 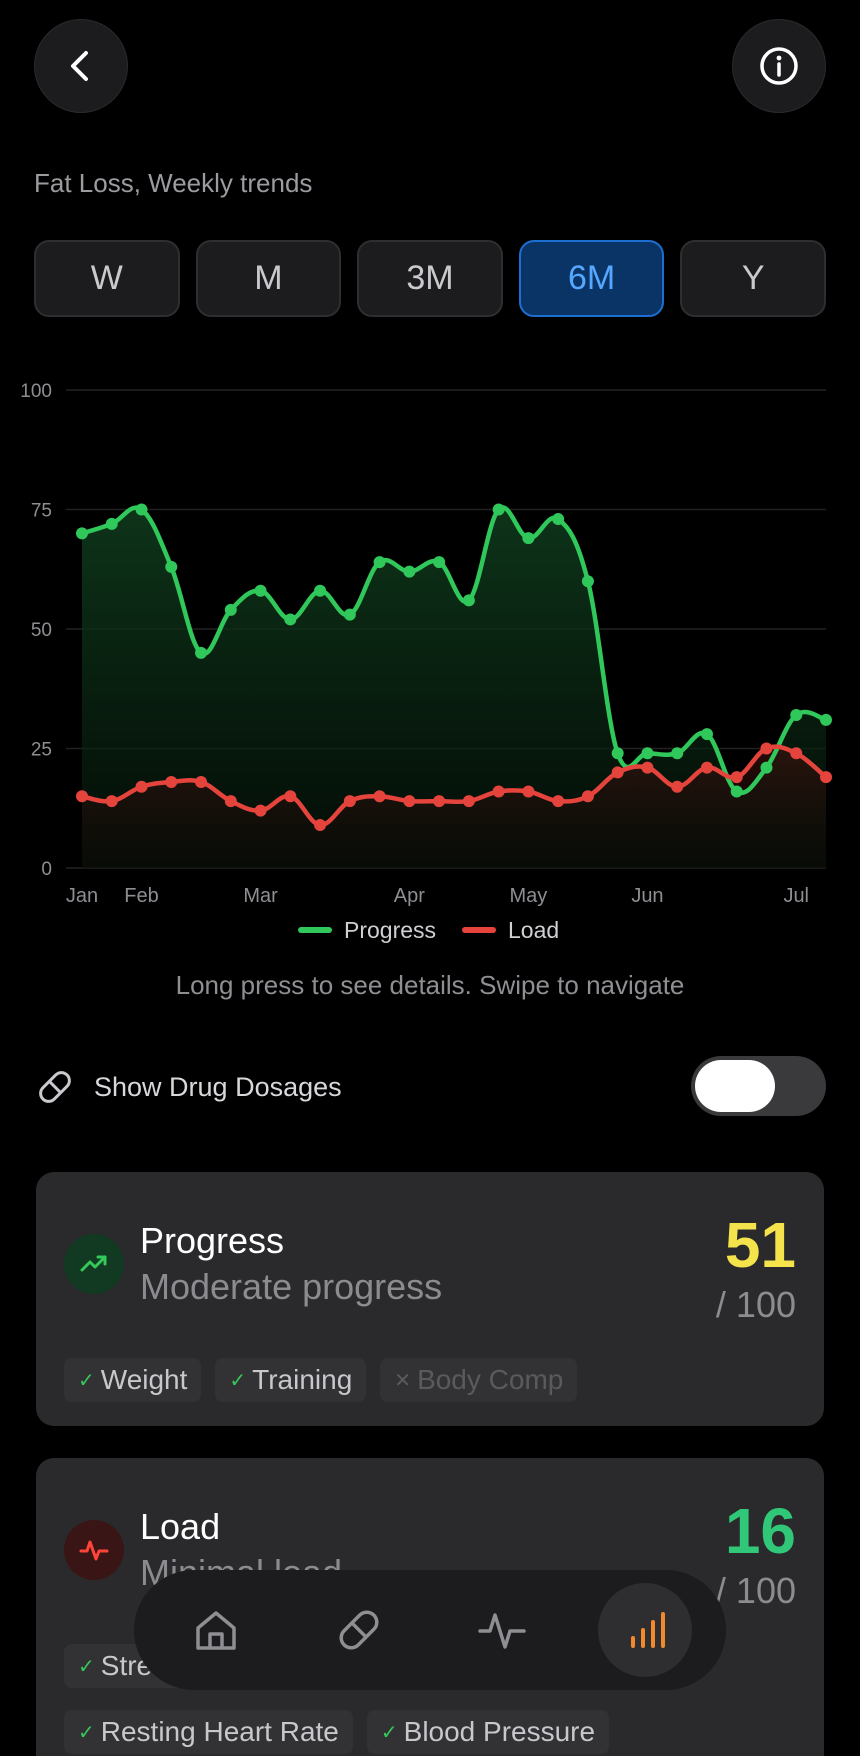 I want to click on tag-blood-pressure: ✓ Blood Pressure, so click(x=488, y=1732).